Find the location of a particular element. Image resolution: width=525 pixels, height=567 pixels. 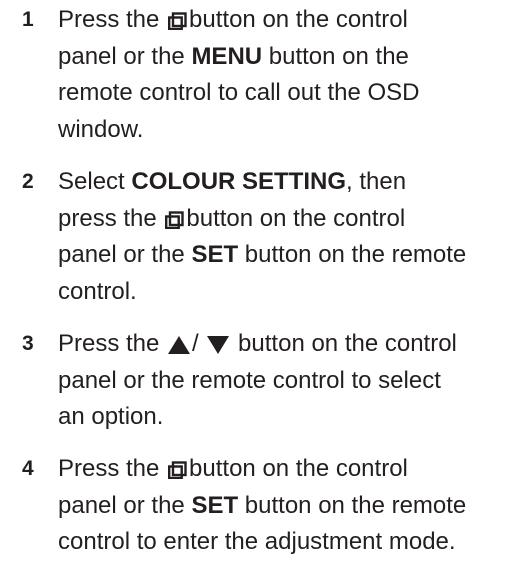

step-line: press the button on the control is located at coordinates (288, 219).